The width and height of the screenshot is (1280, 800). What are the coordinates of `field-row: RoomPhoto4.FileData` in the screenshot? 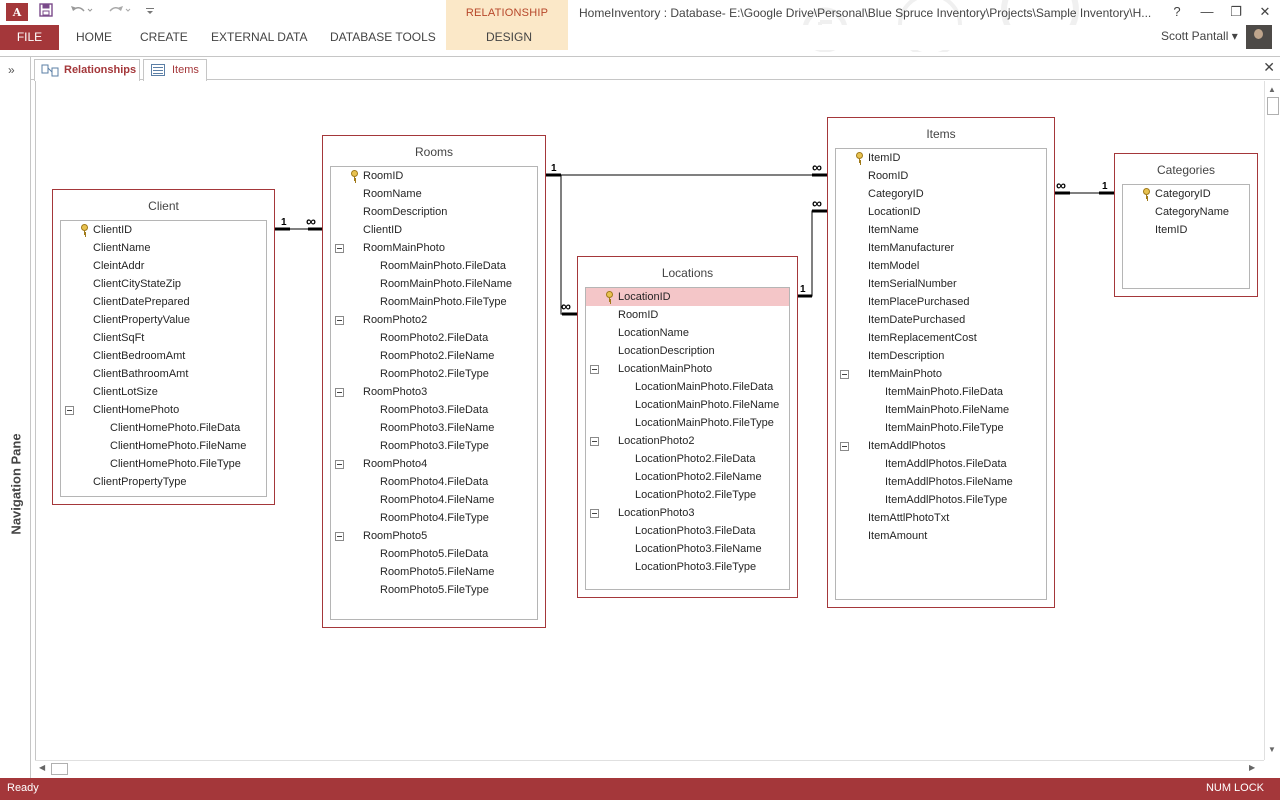 It's located at (434, 482).